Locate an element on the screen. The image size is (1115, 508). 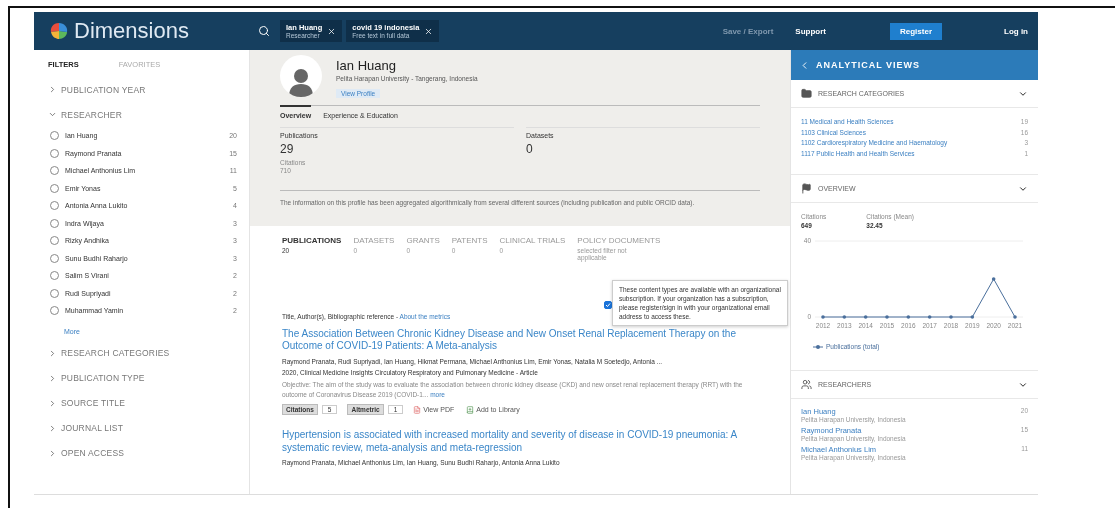
filter-section-header: PUBLICATION TYPE is located at coordinates (142, 378).